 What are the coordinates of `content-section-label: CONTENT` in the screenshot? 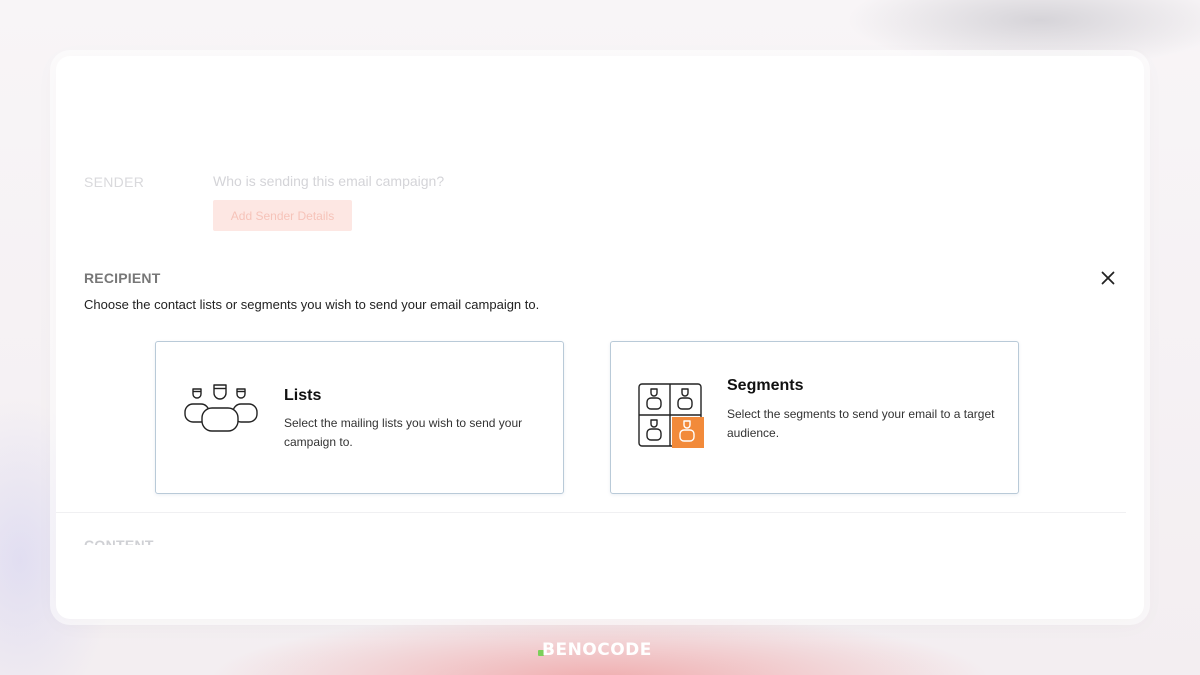 It's located at (119, 541).